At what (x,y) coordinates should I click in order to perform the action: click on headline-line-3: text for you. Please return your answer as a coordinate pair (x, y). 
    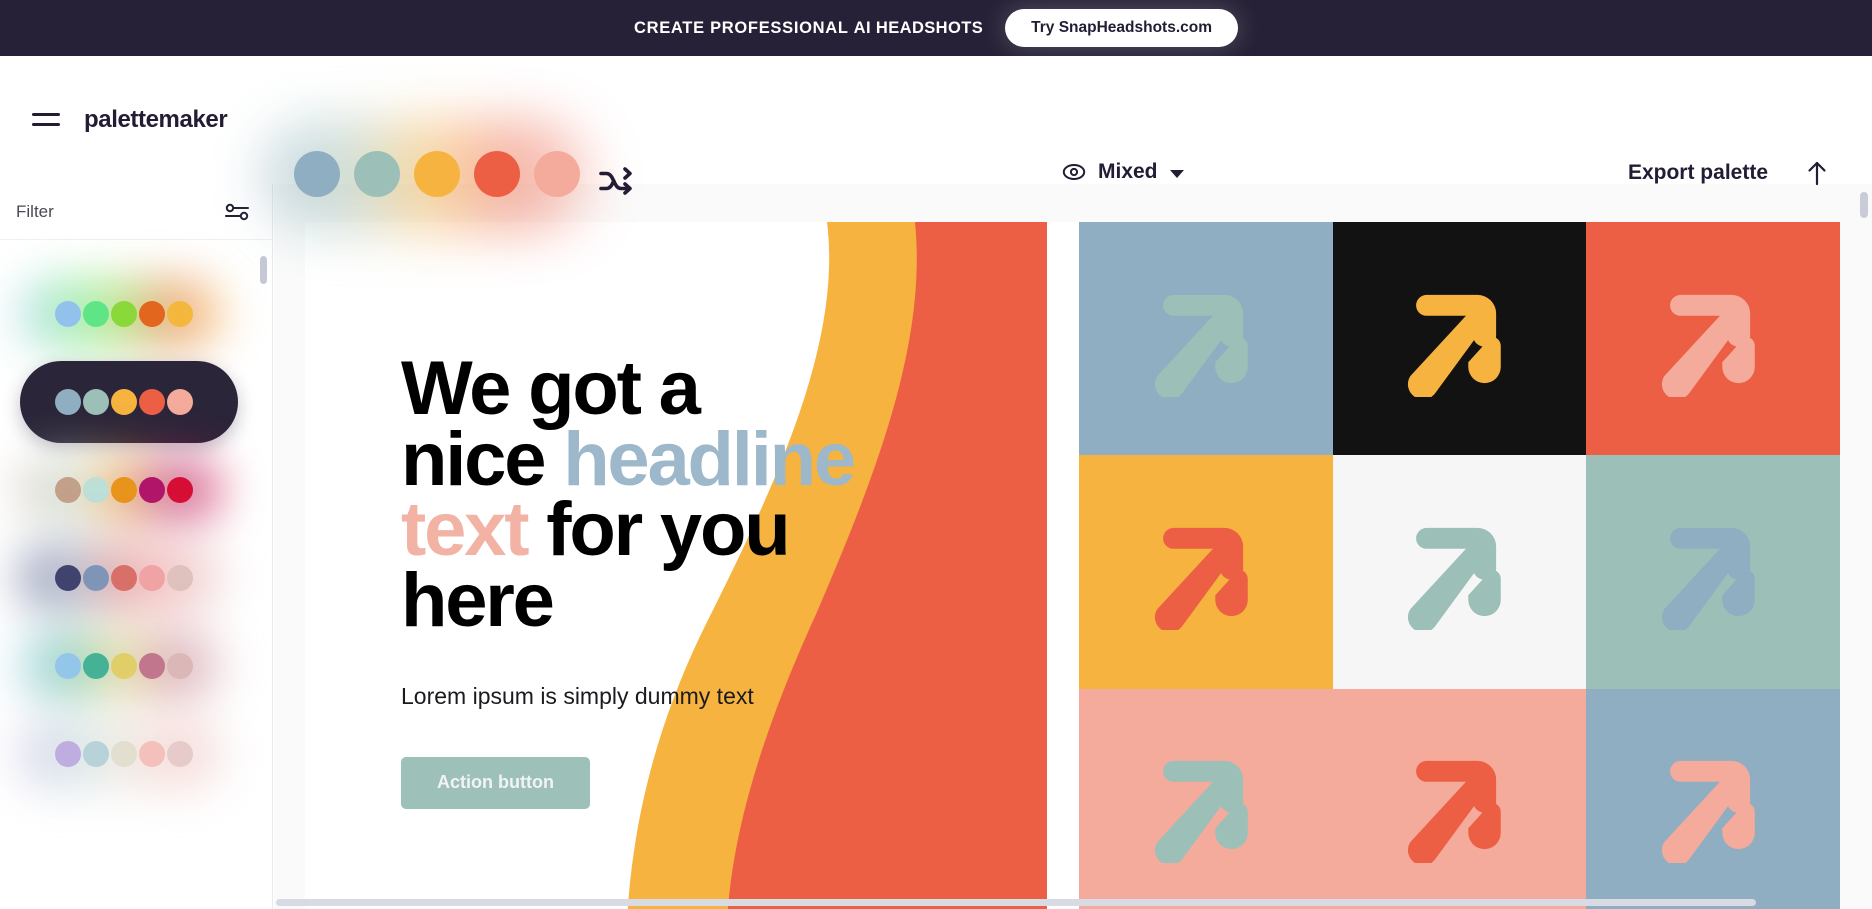
    Looking at the image, I should click on (636, 530).